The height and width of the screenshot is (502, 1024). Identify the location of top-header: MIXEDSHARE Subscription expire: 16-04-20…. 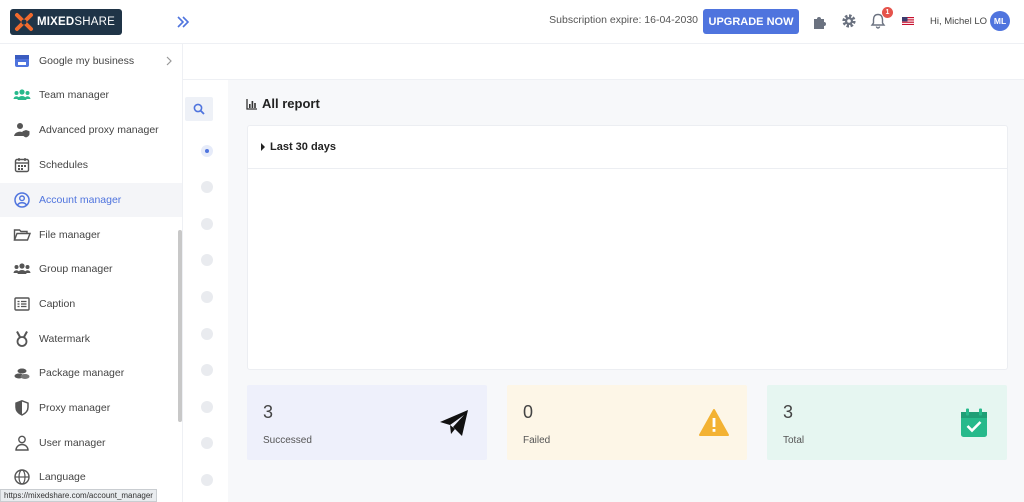
(512, 22).